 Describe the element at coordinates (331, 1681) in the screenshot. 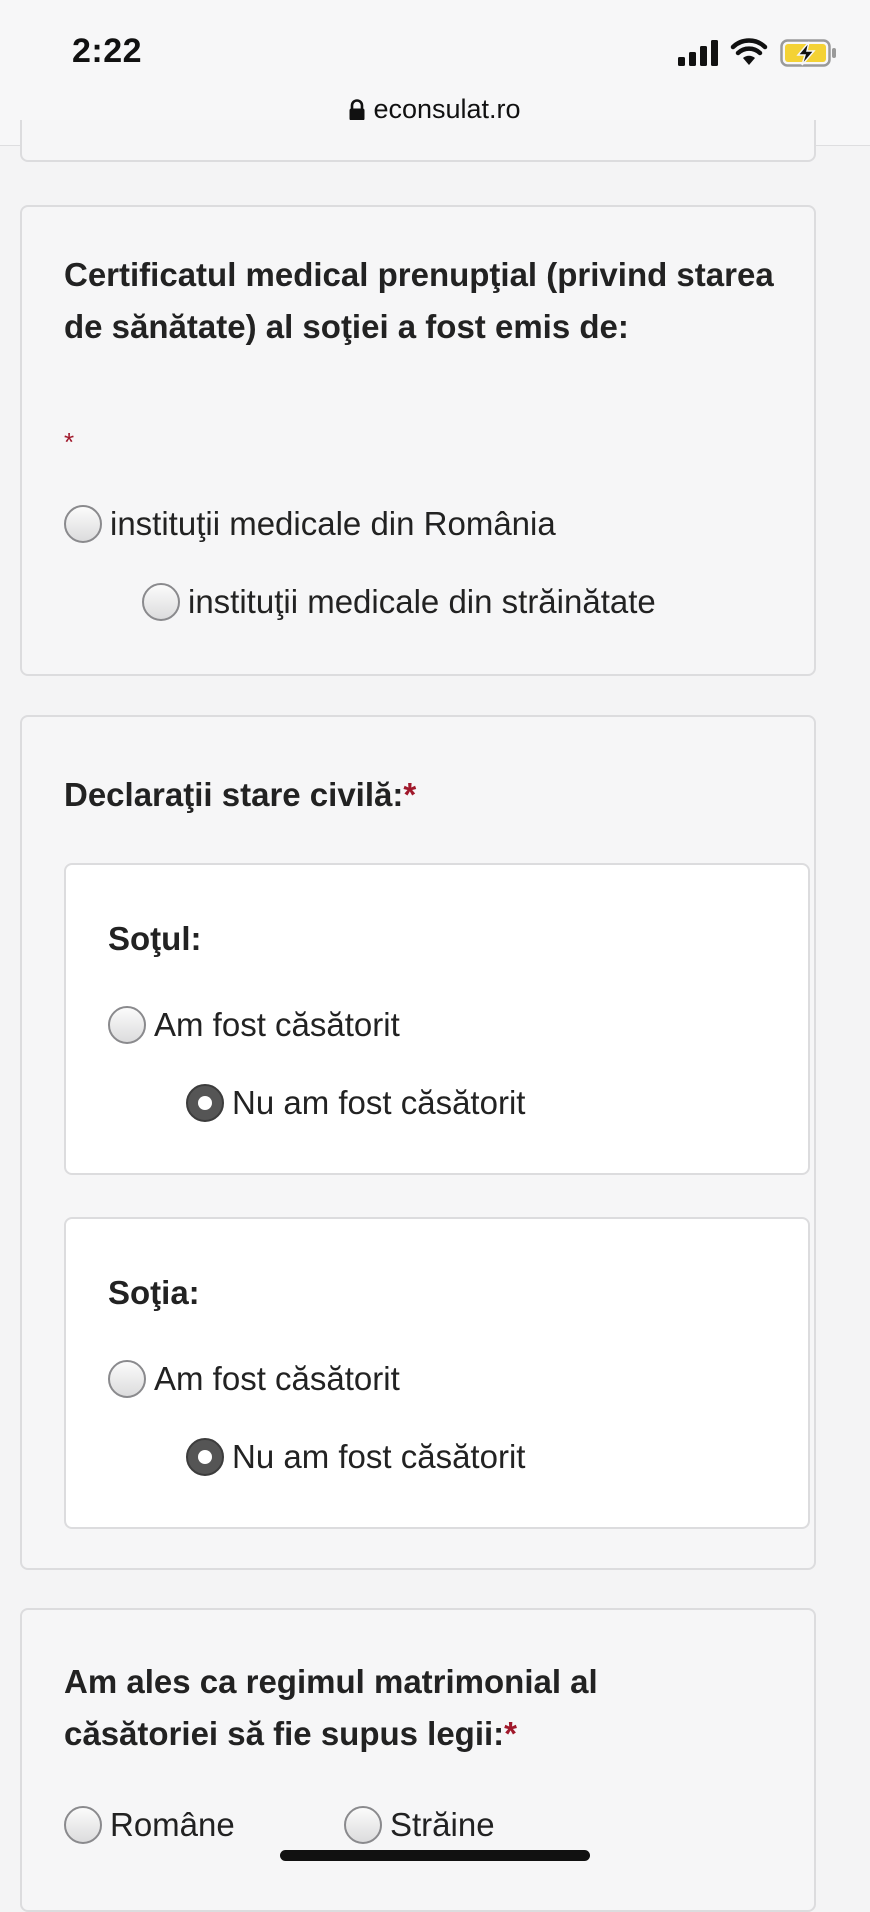

I see `question-label-line1: Am ales ca regimul matrimonial al` at that location.